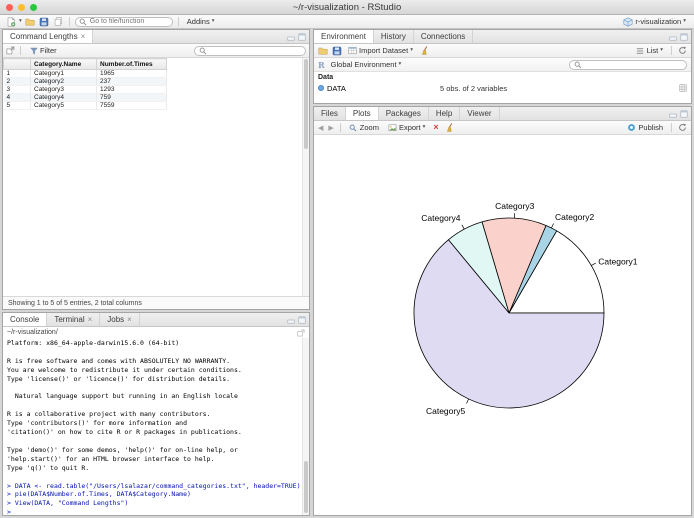 Image resolution: width=694 pixels, height=518 pixels. I want to click on data-viewer-toolbar: Filter, so click(156, 51).